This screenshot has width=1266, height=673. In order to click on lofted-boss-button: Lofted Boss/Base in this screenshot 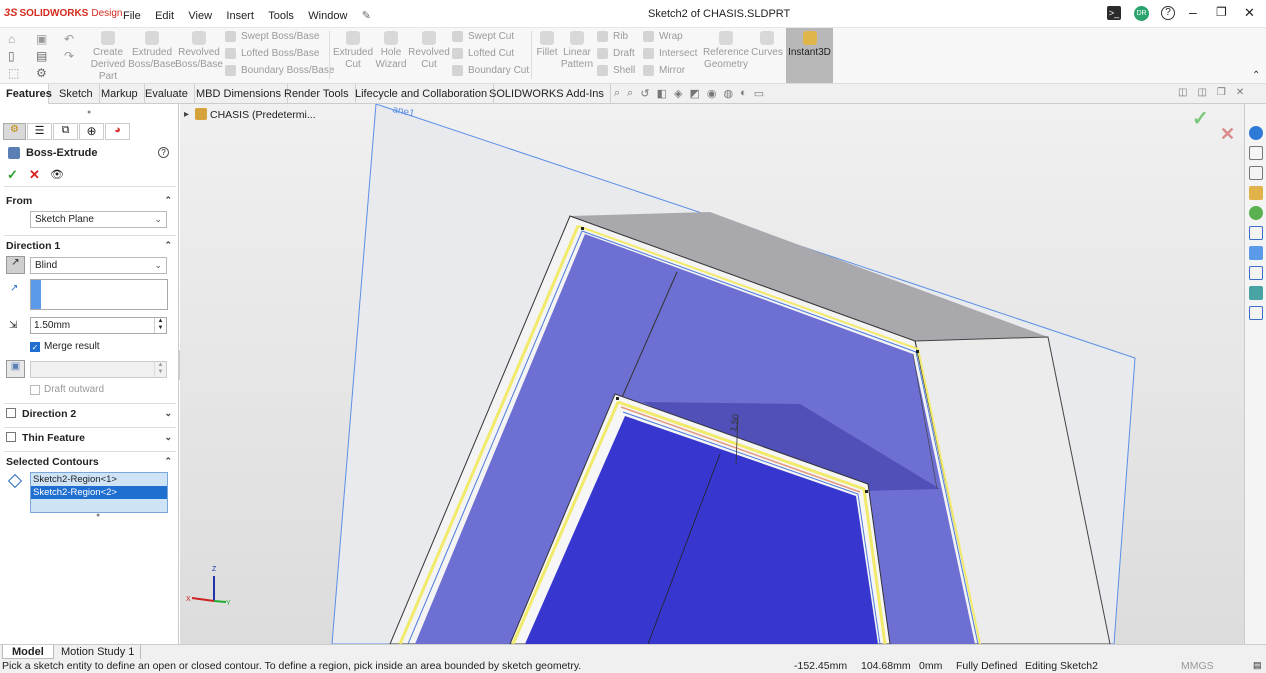, I will do `click(279, 53)`.